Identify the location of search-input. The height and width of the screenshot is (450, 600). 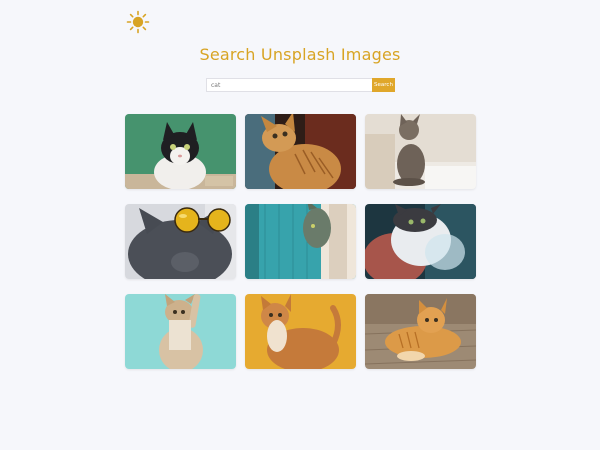
(289, 85).